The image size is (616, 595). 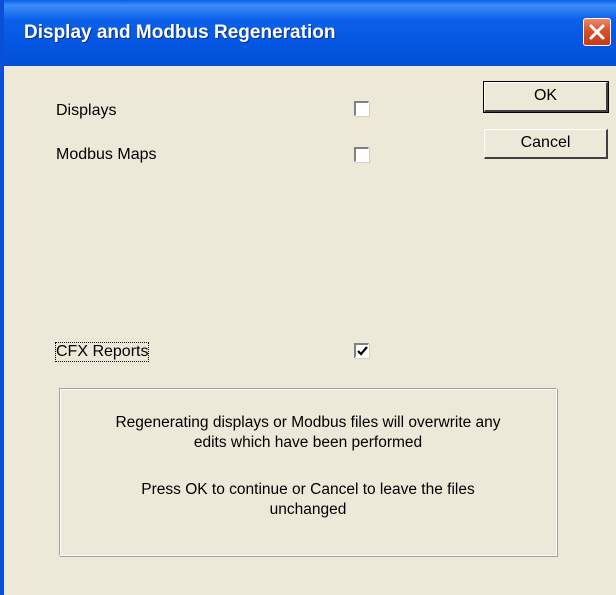 I want to click on window-title: Display and Modbus Regeneration, so click(x=180, y=32).